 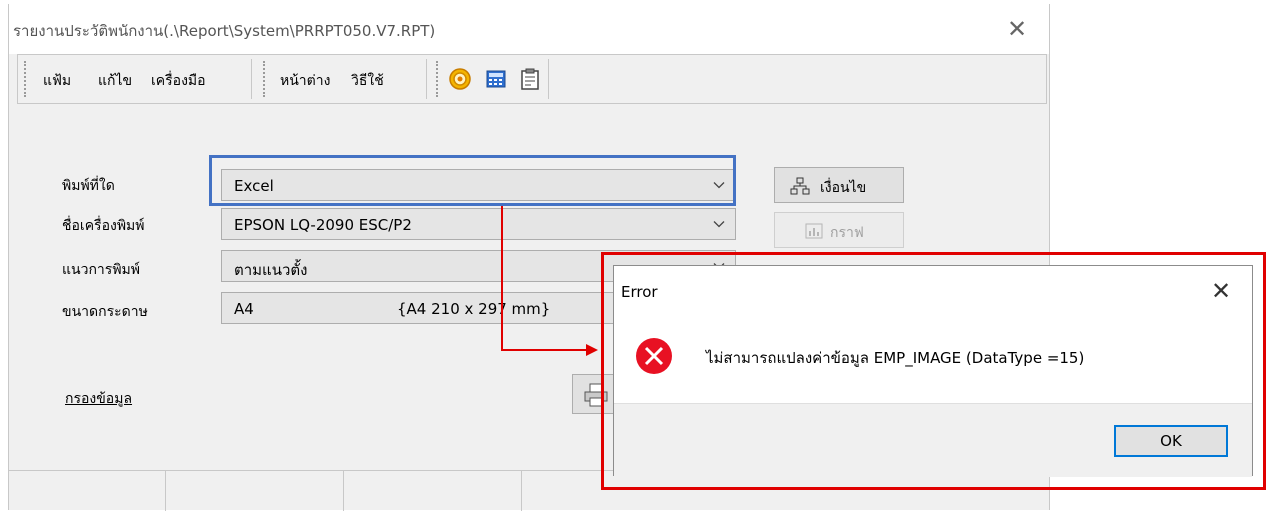 What do you see at coordinates (654, 356) in the screenshot?
I see `error-icon` at bounding box center [654, 356].